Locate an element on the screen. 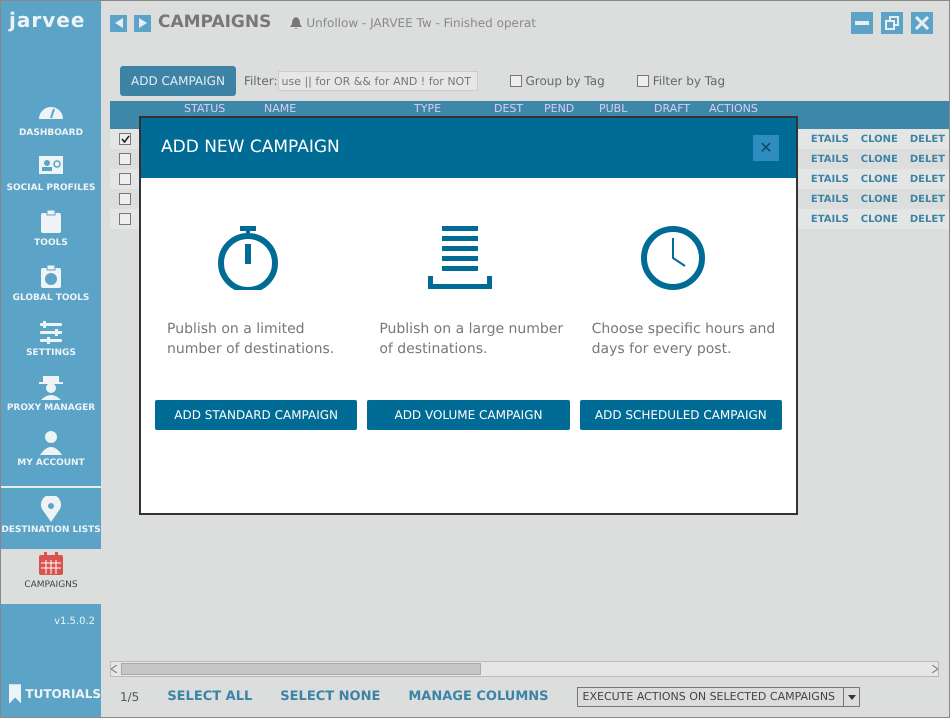 The height and width of the screenshot is (718, 950). column-header: ACTIONS is located at coordinates (734, 109).